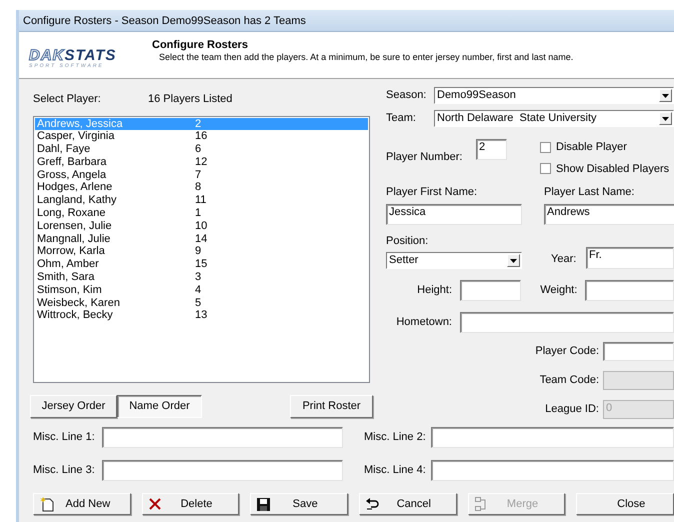  Describe the element at coordinates (72, 175) in the screenshot. I see `player-name: Gross, Angela` at that location.